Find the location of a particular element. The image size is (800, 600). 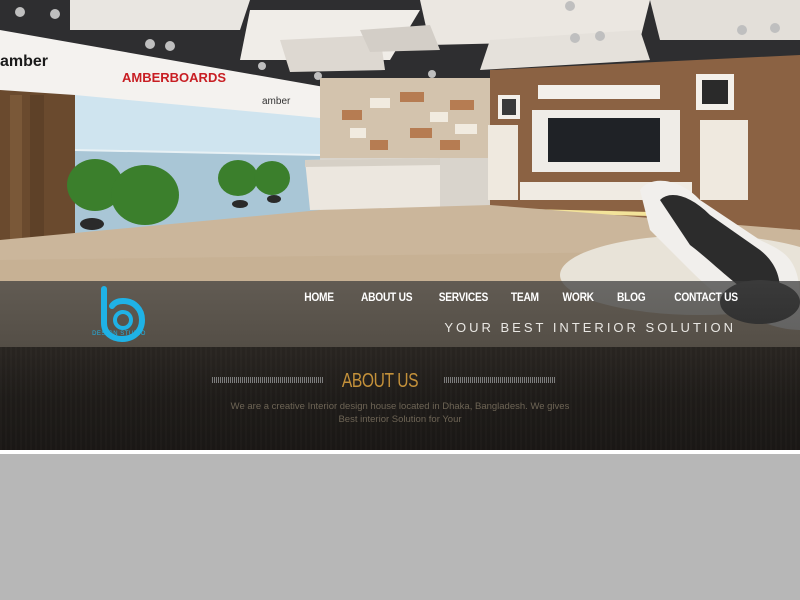

logo-caption: DESIGN STUDIO is located at coordinates (119, 334).